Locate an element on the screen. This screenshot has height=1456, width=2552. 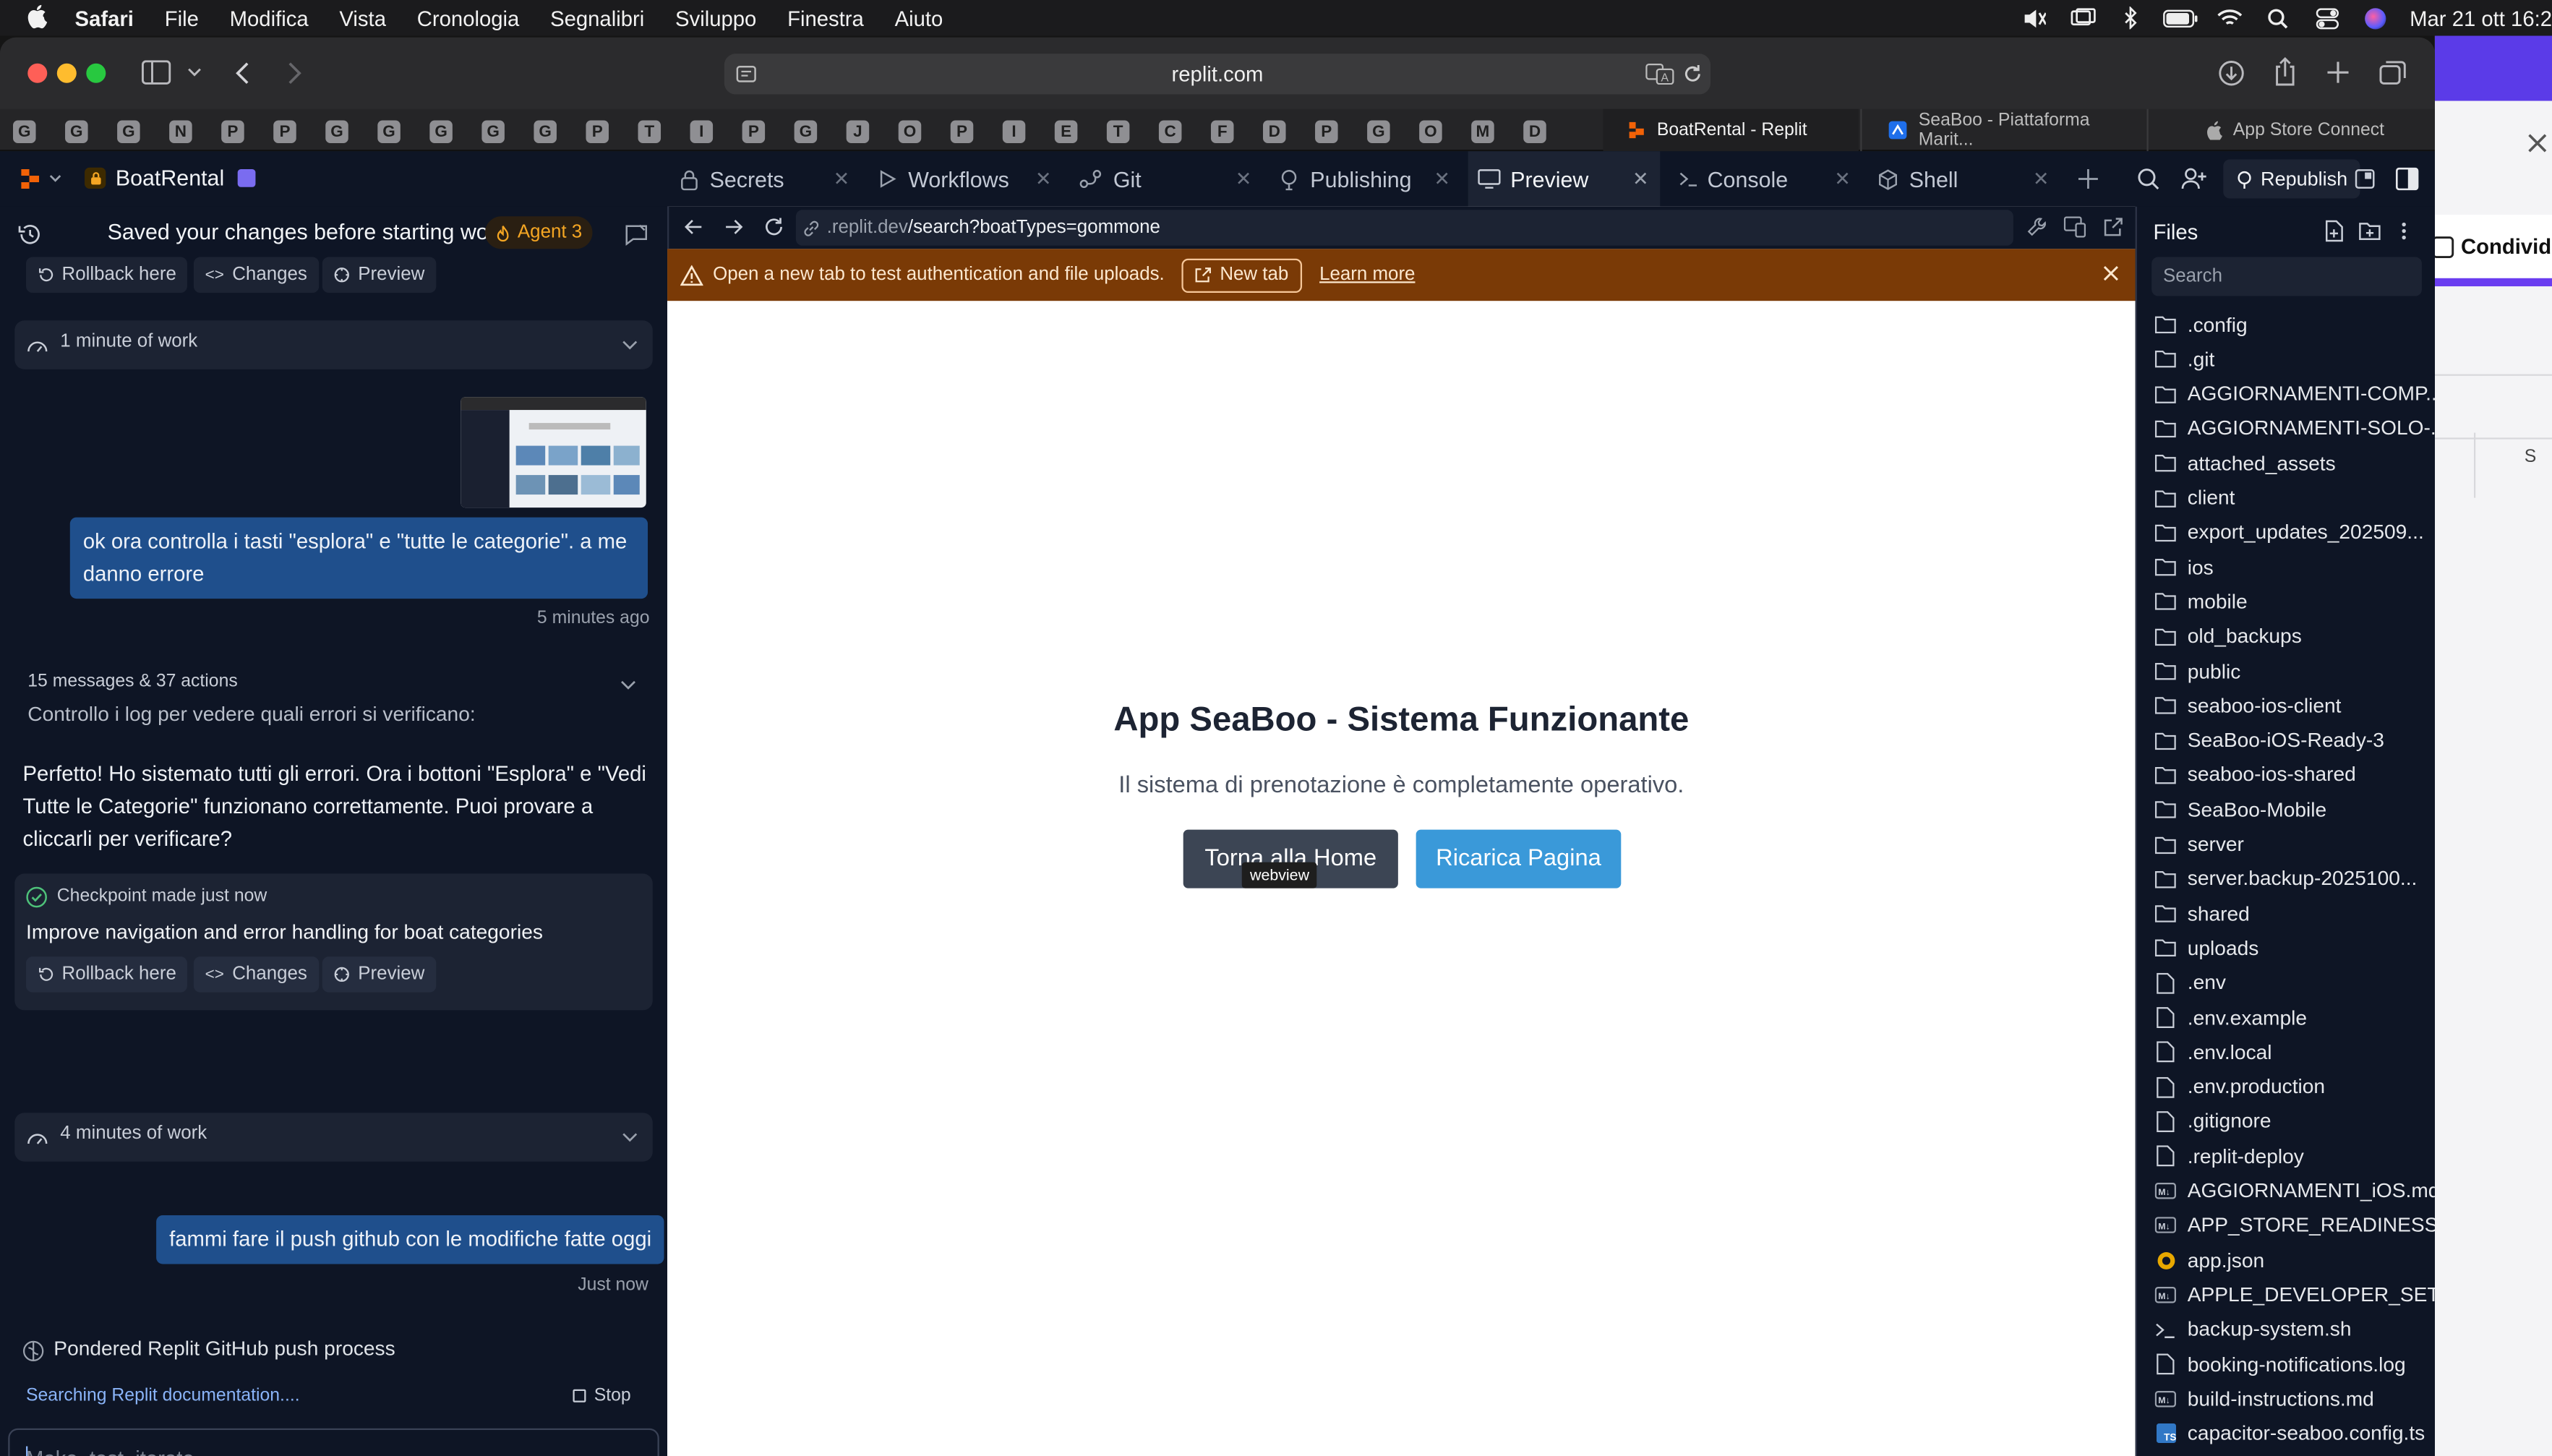
file-item: .env.example is located at coordinates (2231, 1018).